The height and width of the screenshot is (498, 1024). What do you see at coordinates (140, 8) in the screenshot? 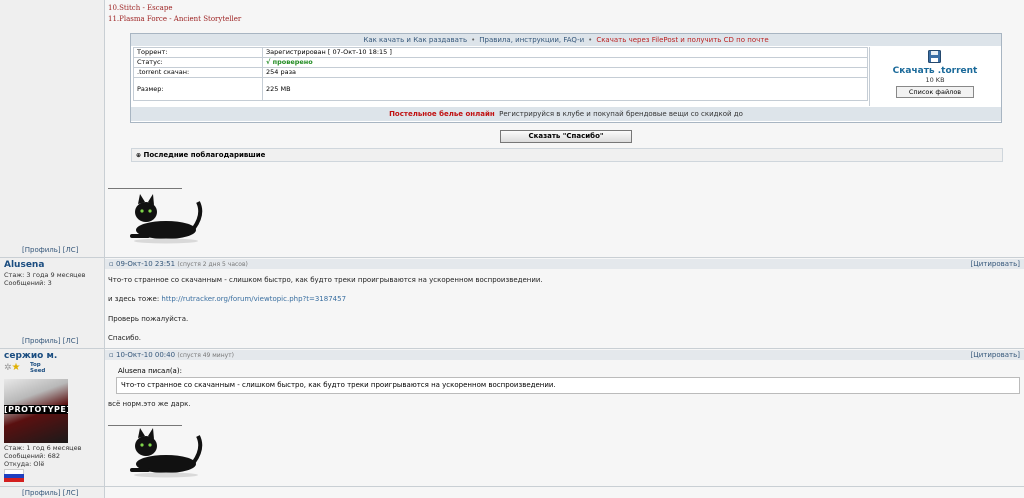
I see `track-item: 10.Stitch - Escape` at bounding box center [140, 8].